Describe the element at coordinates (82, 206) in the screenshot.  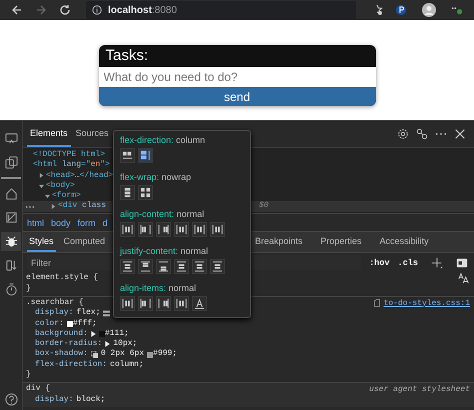
I see `dom-node: <div class` at that location.